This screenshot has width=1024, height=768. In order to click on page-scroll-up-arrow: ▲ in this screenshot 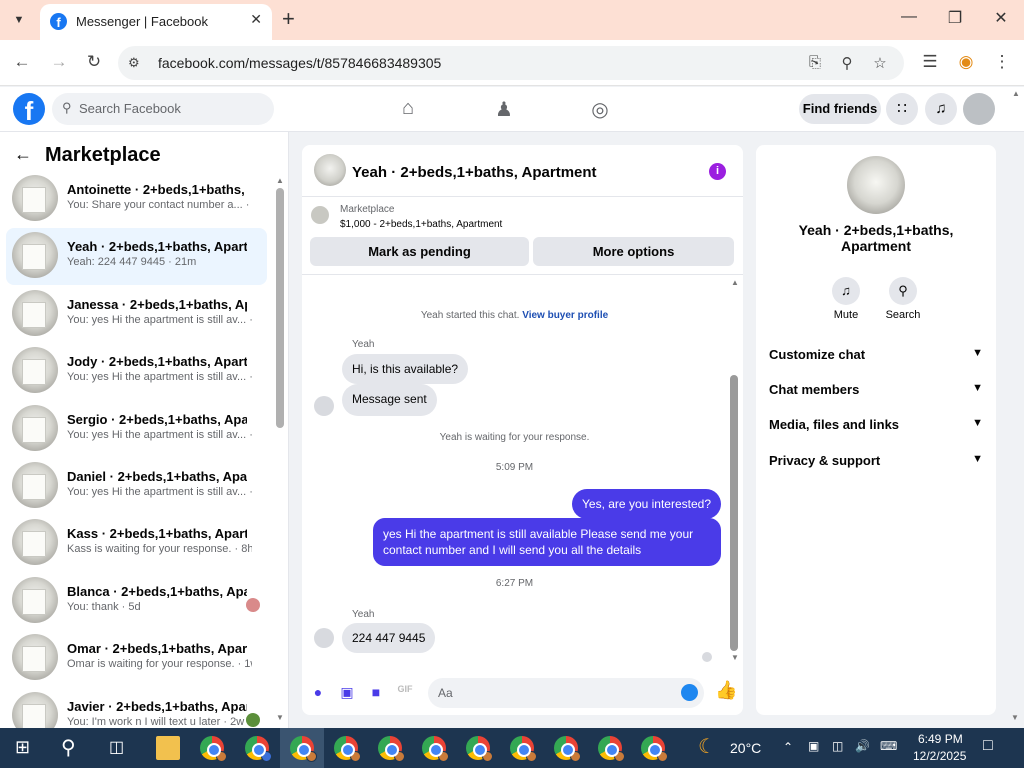, I will do `click(1016, 93)`.